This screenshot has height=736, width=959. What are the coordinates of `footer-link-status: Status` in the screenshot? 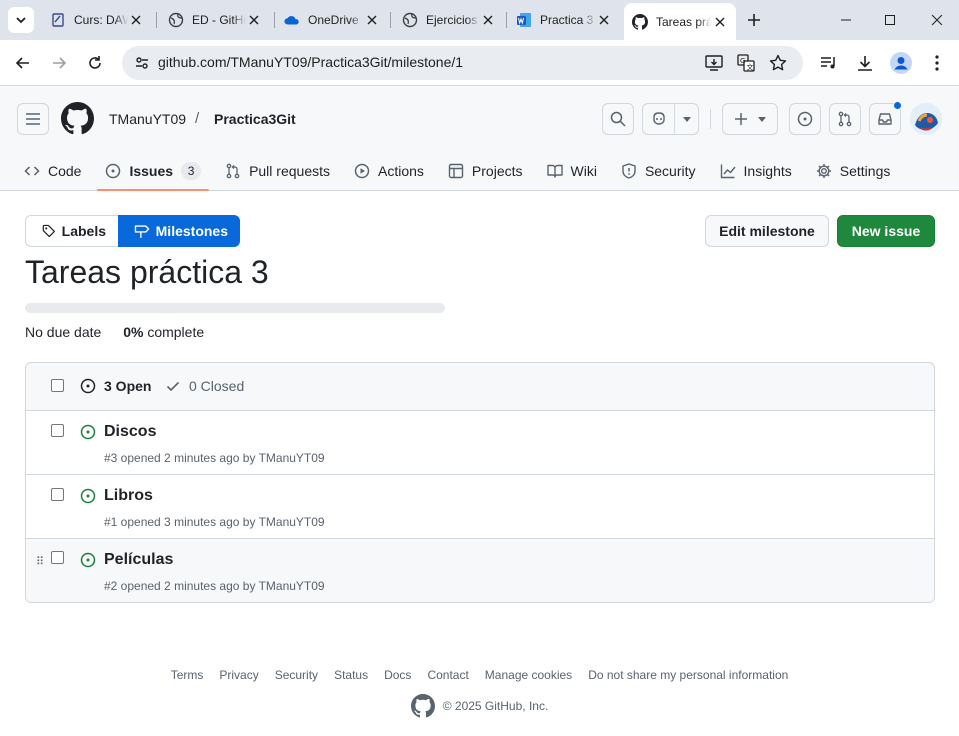 It's located at (351, 675).